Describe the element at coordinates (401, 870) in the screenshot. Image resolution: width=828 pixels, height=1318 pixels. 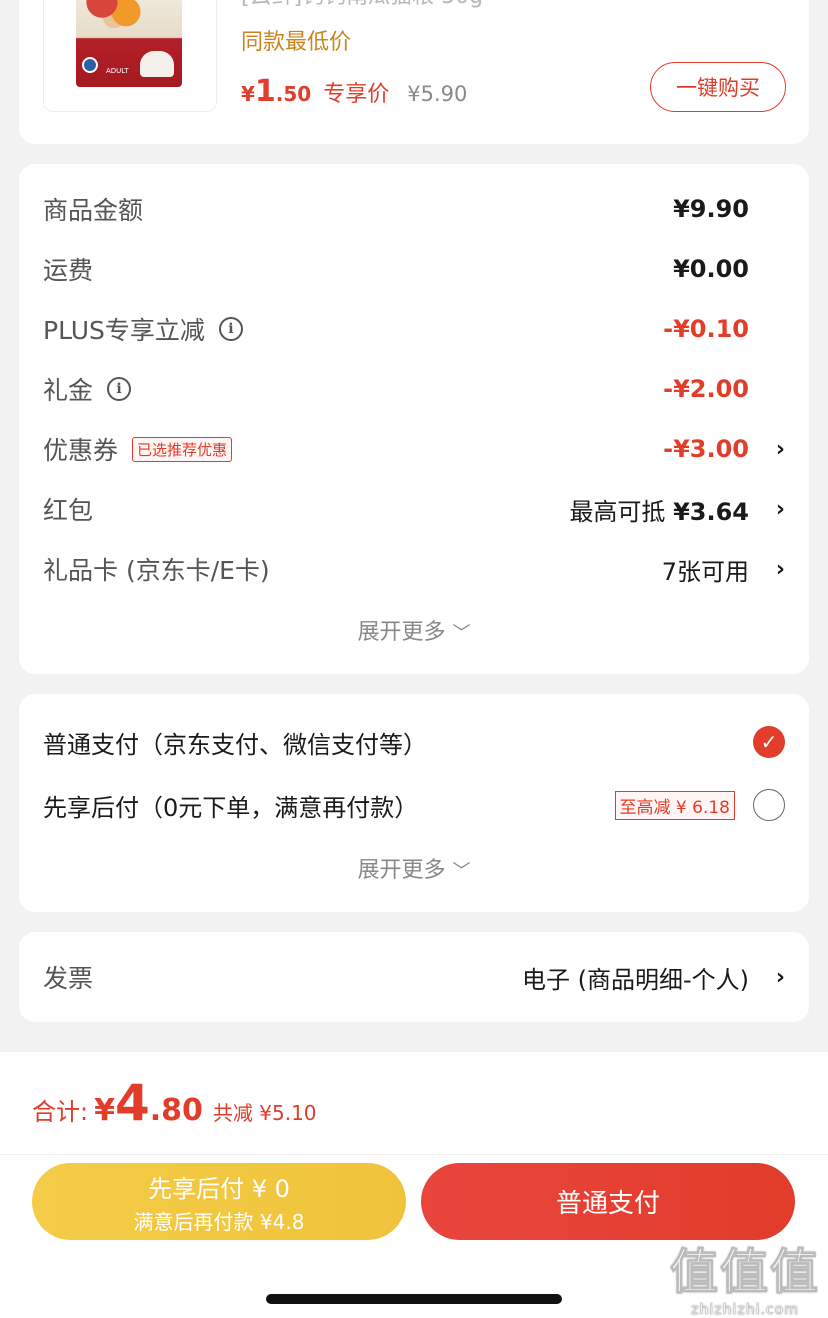
I see `payment-expand-more-label: 展开更多` at that location.